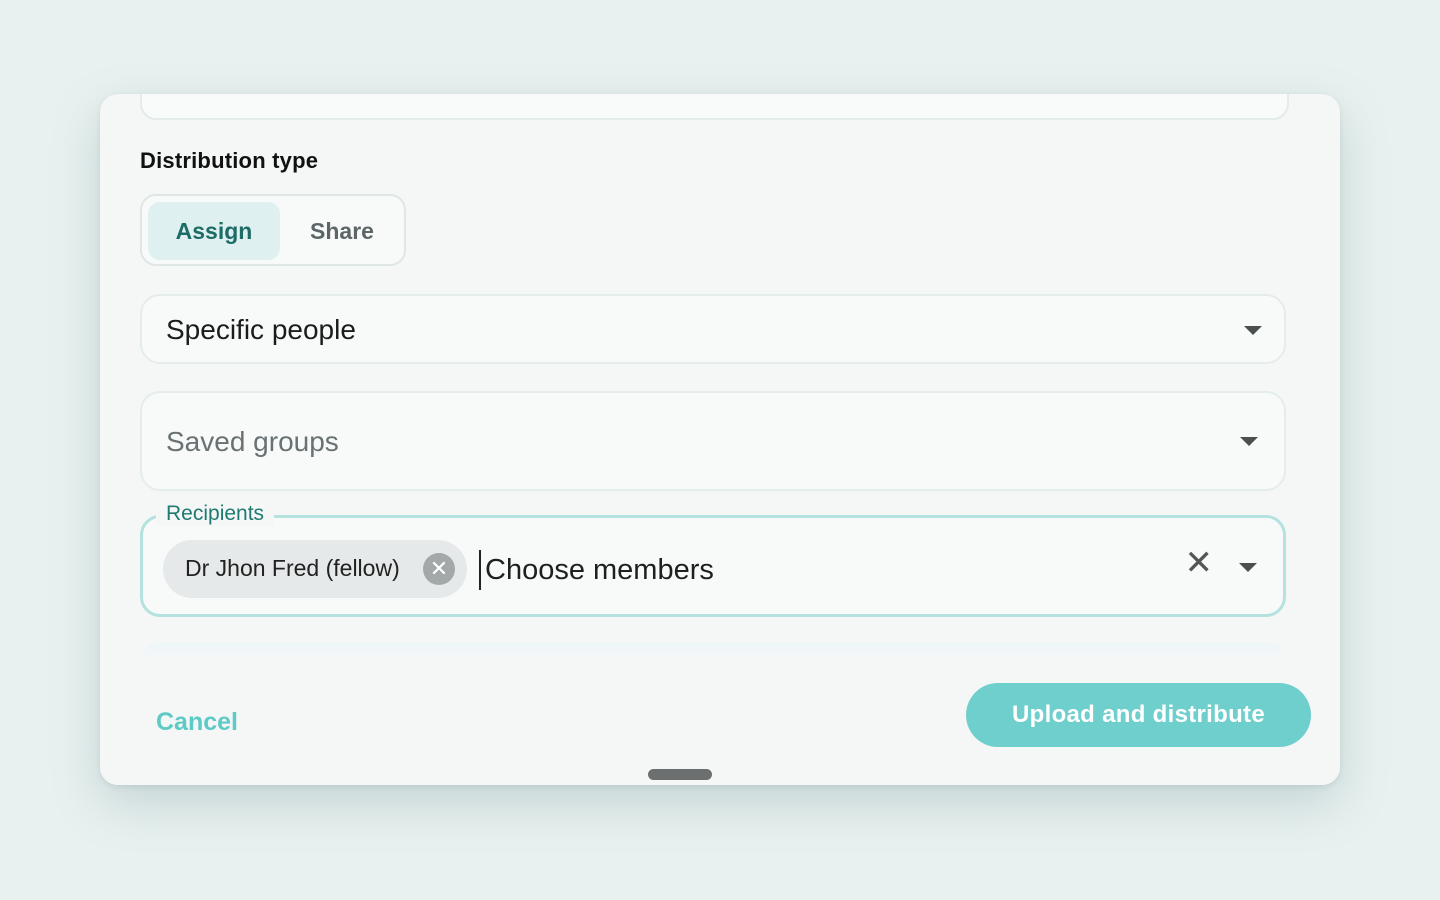  I want to click on cancel-button: Cancel, so click(197, 722).